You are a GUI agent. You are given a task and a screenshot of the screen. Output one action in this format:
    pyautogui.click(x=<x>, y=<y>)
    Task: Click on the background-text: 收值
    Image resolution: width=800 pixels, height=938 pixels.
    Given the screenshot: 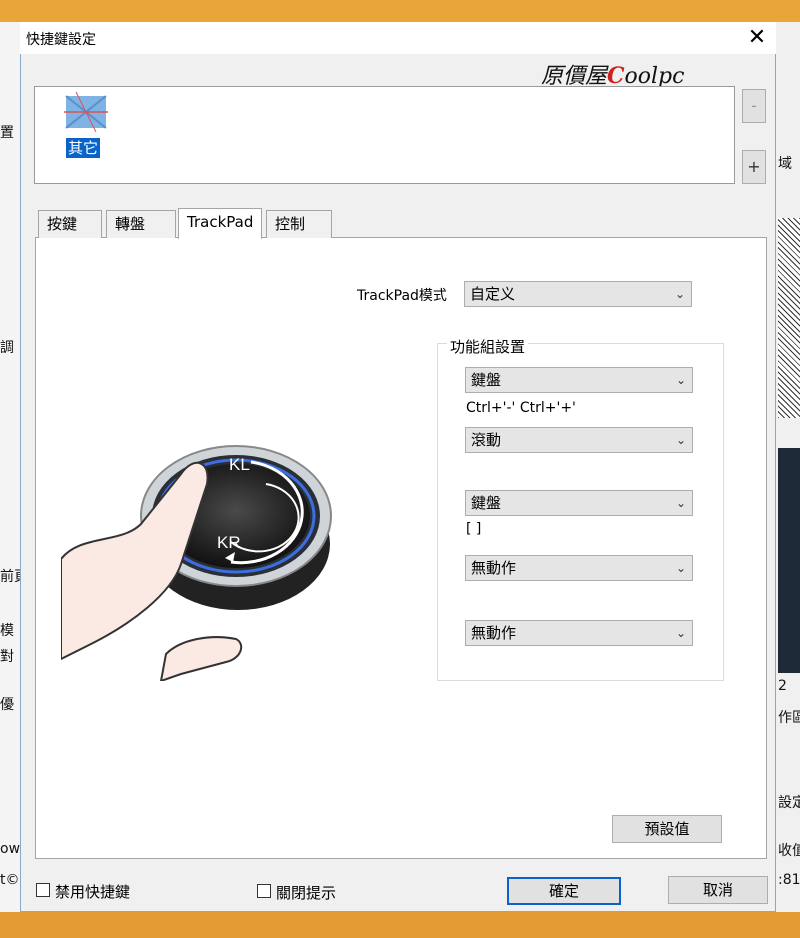 What is the action you would take?
    pyautogui.click(x=789, y=851)
    